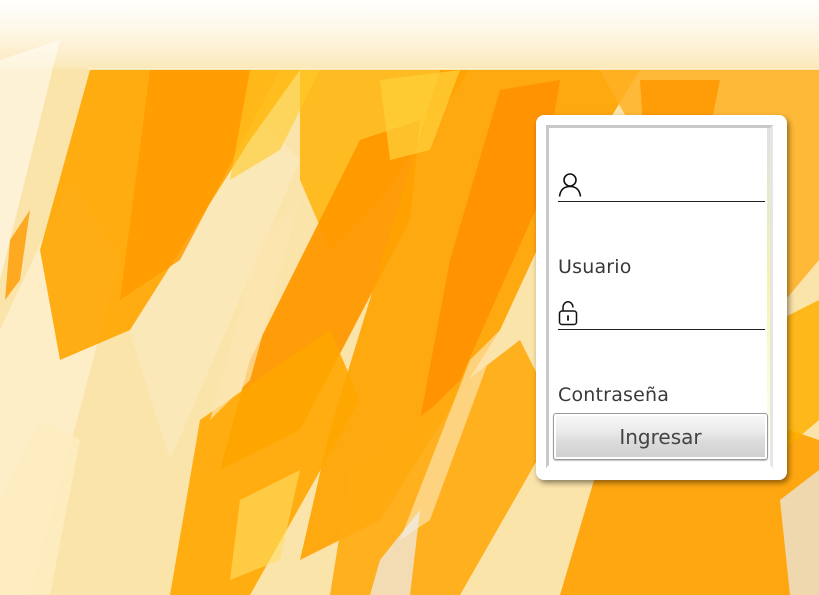 This screenshot has width=819, height=595. I want to click on password-label: Contraseña, so click(614, 395).